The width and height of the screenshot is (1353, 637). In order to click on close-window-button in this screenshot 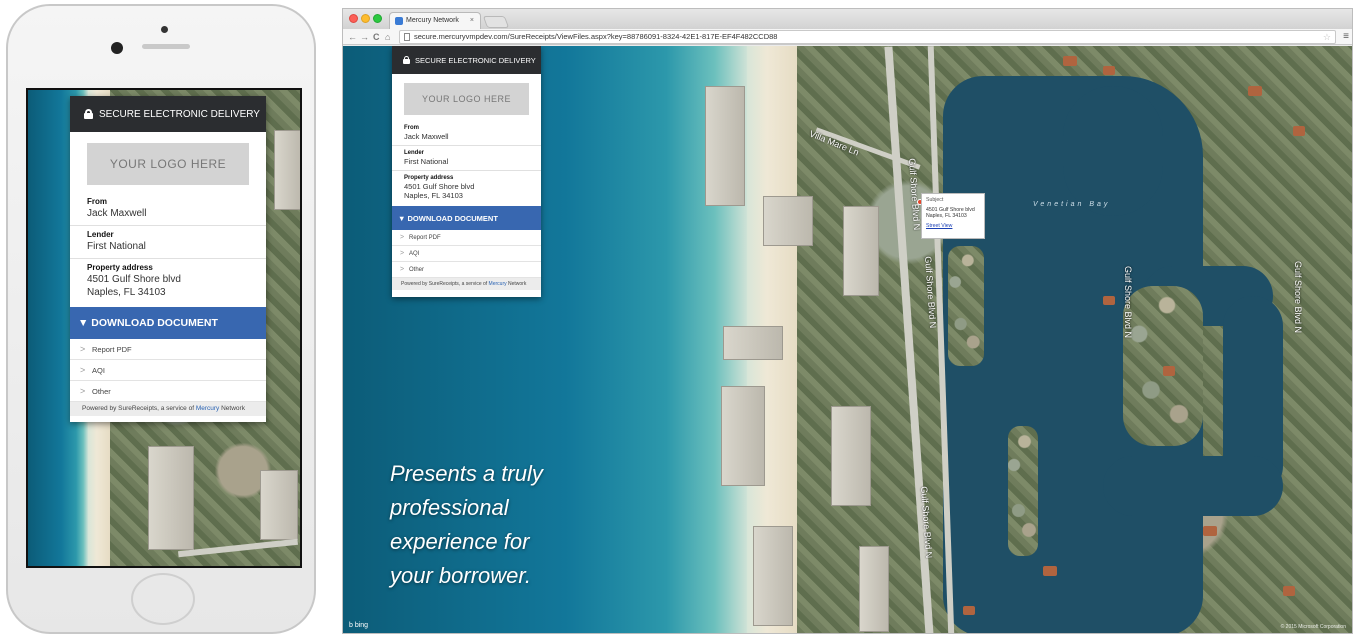, I will do `click(353, 18)`.